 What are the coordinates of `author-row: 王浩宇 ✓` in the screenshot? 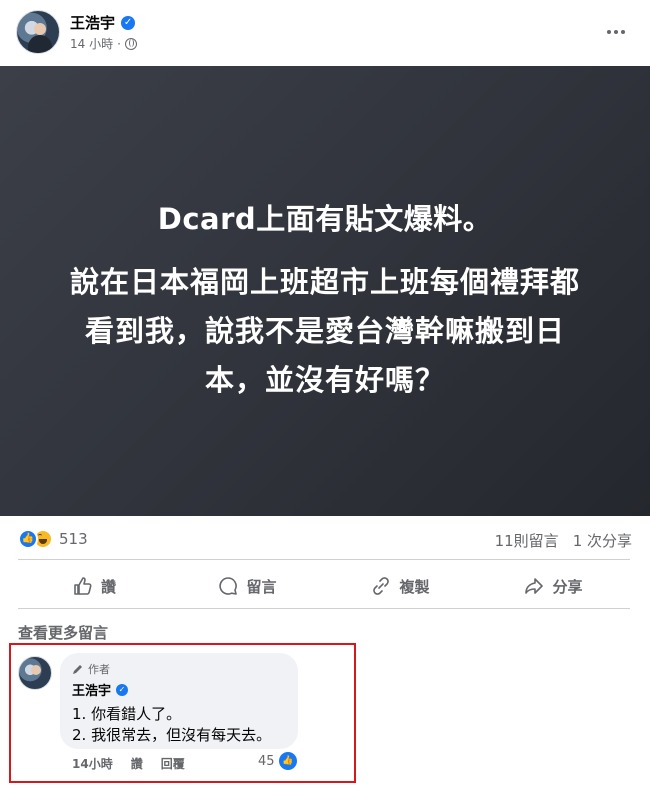 It's located at (103, 22).